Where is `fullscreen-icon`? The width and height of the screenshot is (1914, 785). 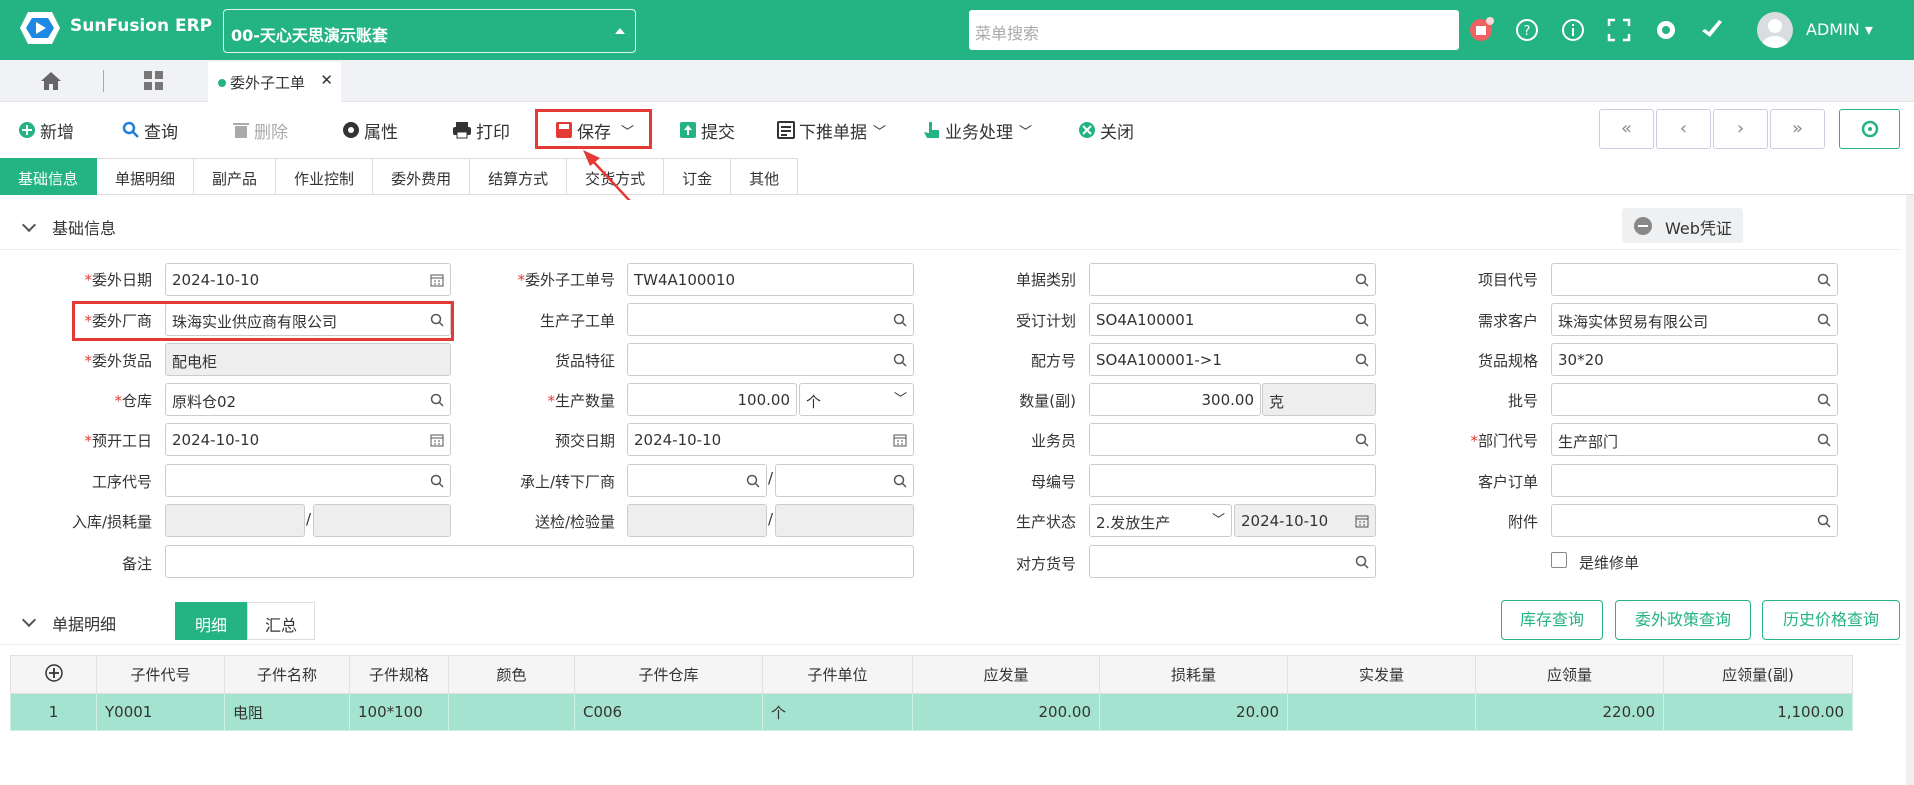
fullscreen-icon is located at coordinates (1619, 30).